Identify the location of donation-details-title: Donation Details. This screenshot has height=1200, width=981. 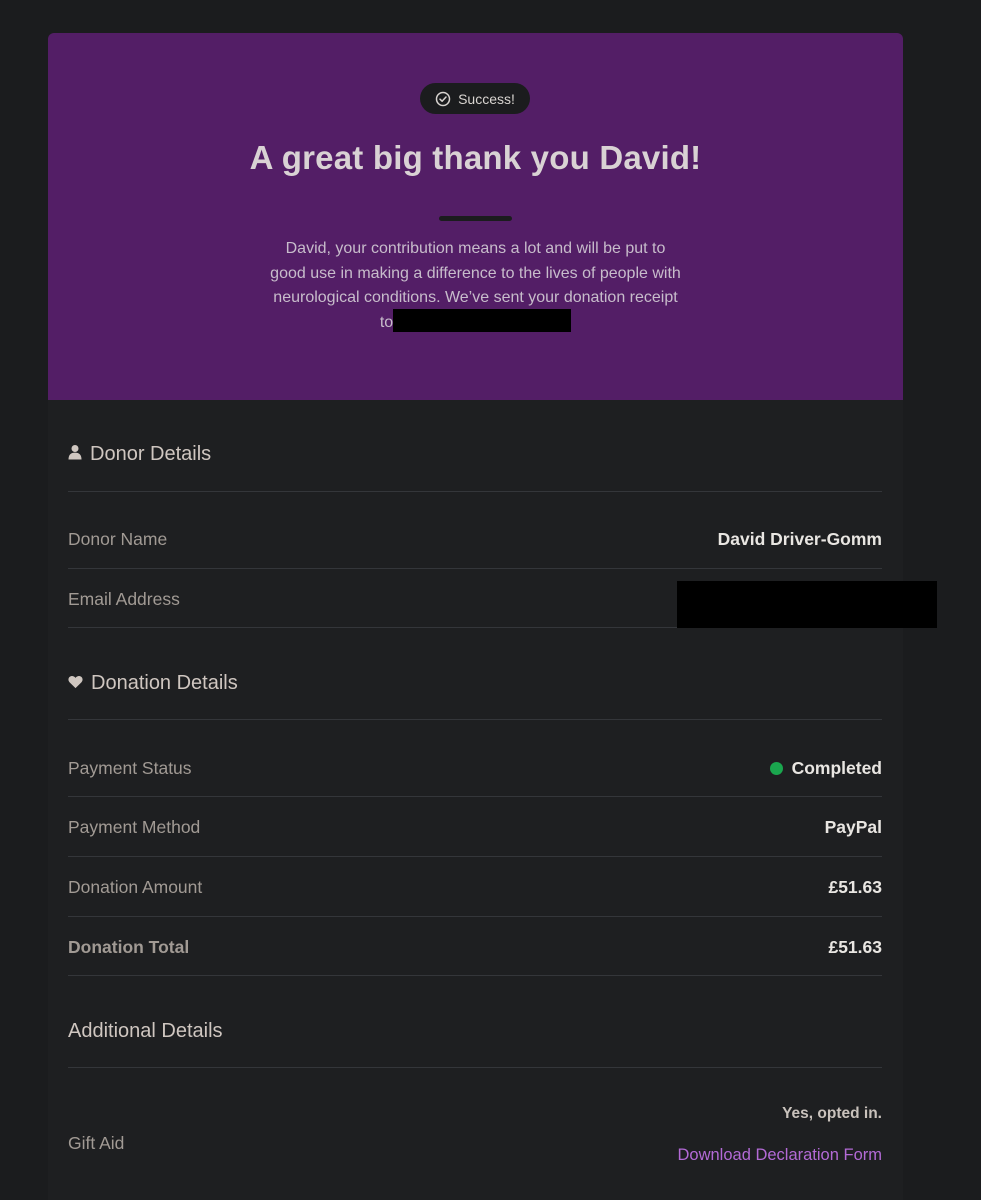
(164, 683).